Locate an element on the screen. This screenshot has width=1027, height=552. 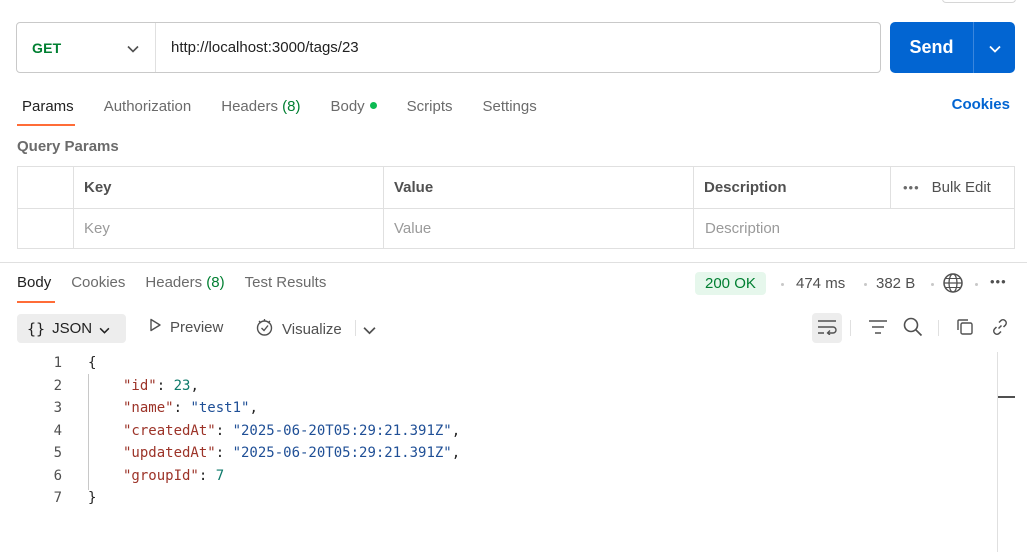
send-button: Send is located at coordinates (932, 47).